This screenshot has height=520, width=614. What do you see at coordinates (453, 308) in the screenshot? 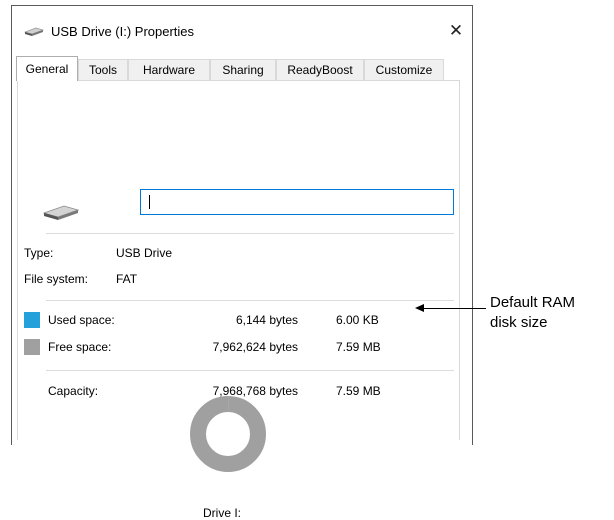
I see `annotation-arrow-line` at bounding box center [453, 308].